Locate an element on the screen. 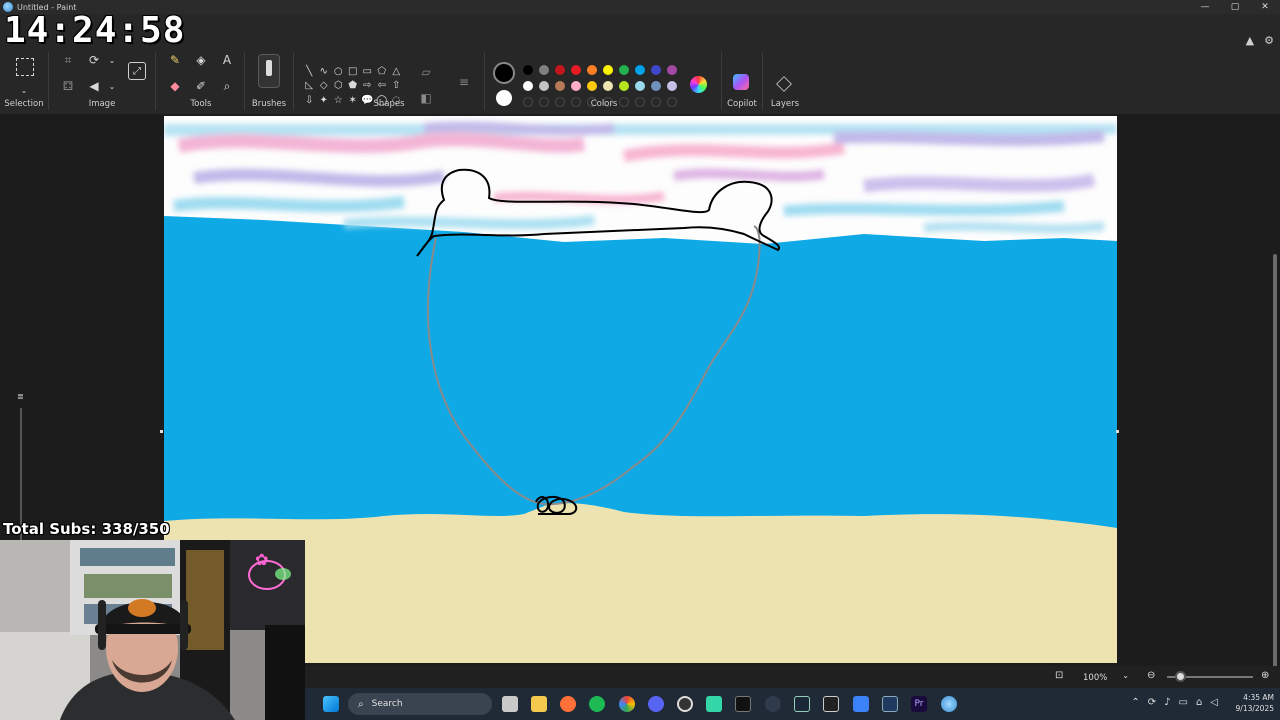 The height and width of the screenshot is (720, 1280). webcam-image: ✿ is located at coordinates (152, 630).